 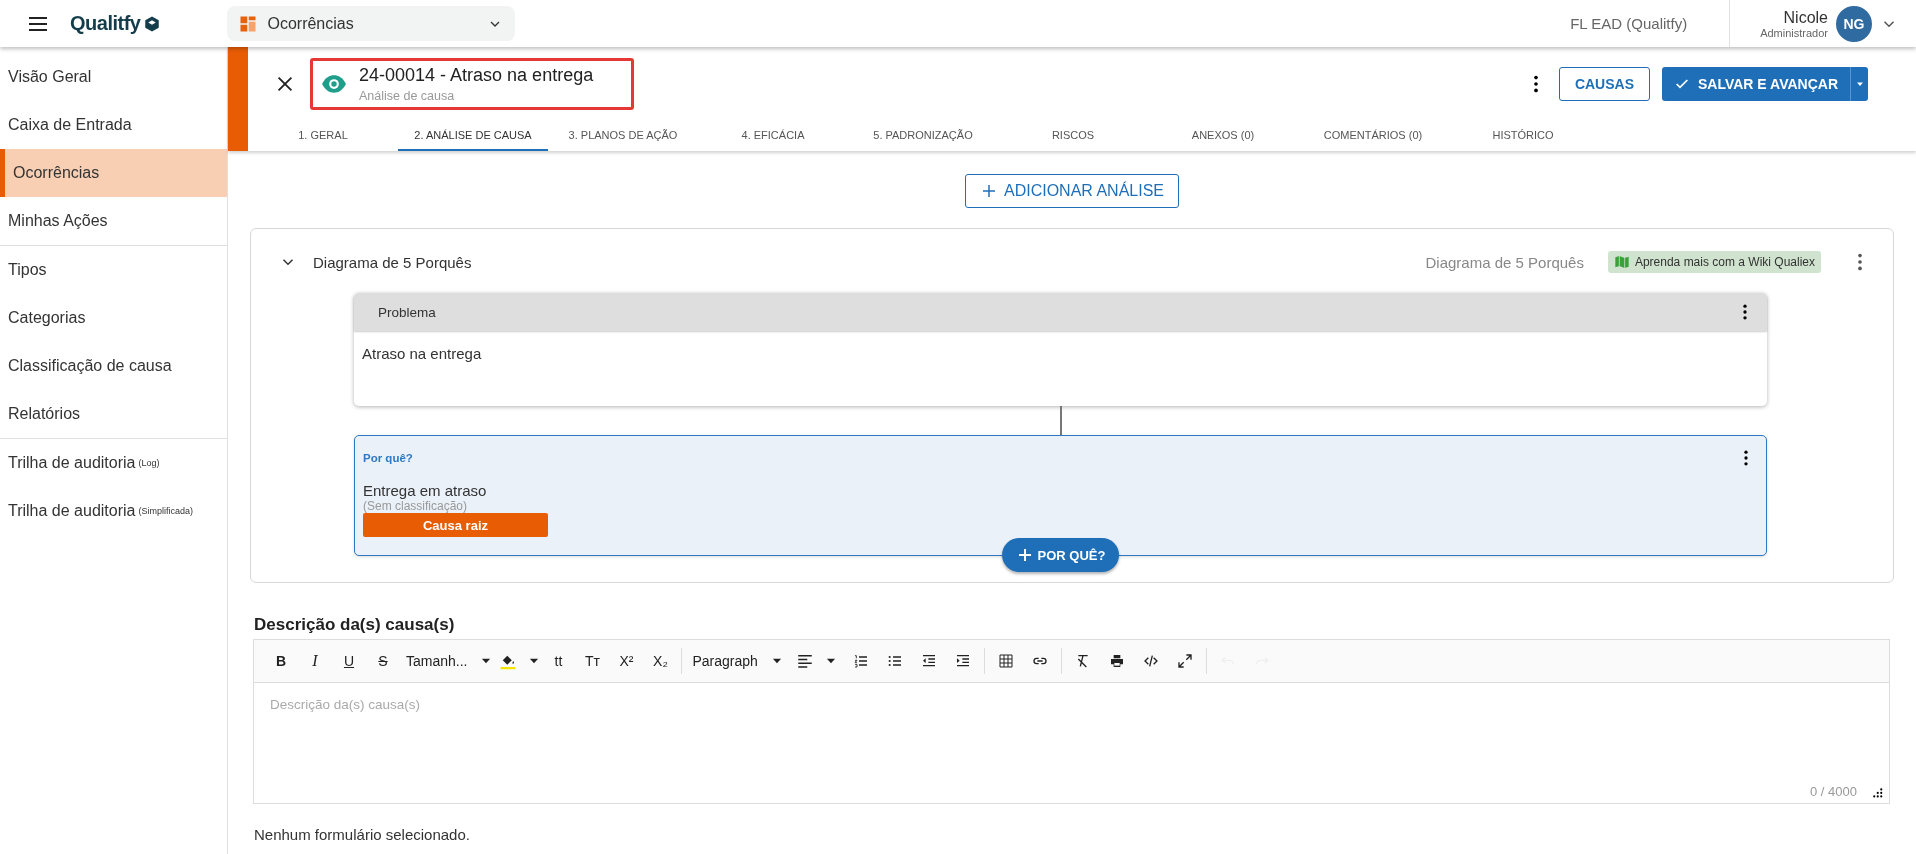 What do you see at coordinates (149, 463) in the screenshot?
I see `sidebar-item-note: (Log)` at bounding box center [149, 463].